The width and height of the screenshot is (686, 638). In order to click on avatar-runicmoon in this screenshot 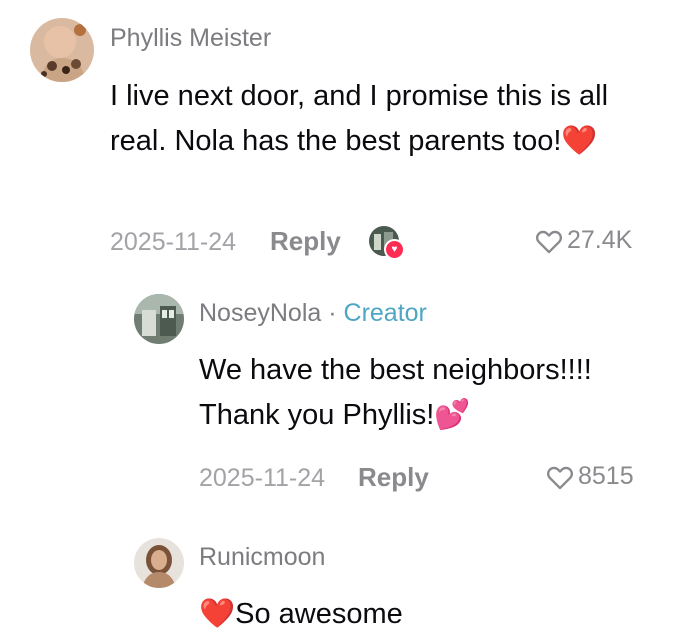, I will do `click(159, 563)`.